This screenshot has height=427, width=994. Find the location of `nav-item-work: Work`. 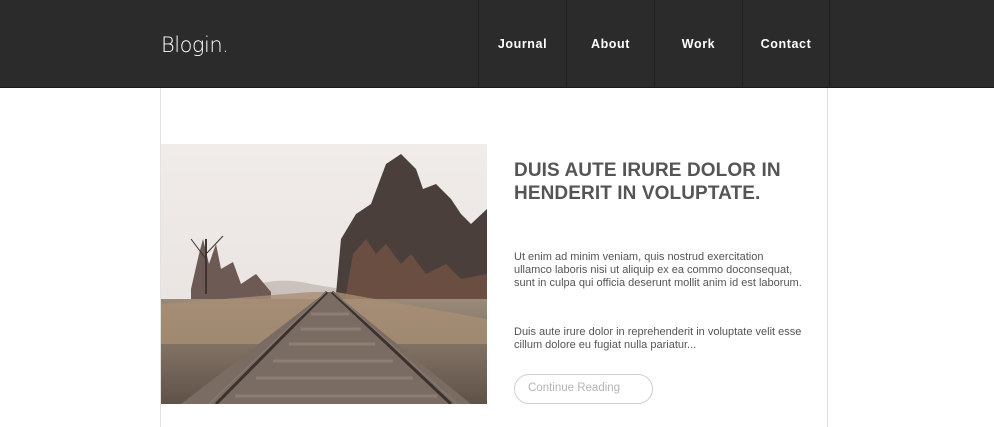

nav-item-work: Work is located at coordinates (698, 44).